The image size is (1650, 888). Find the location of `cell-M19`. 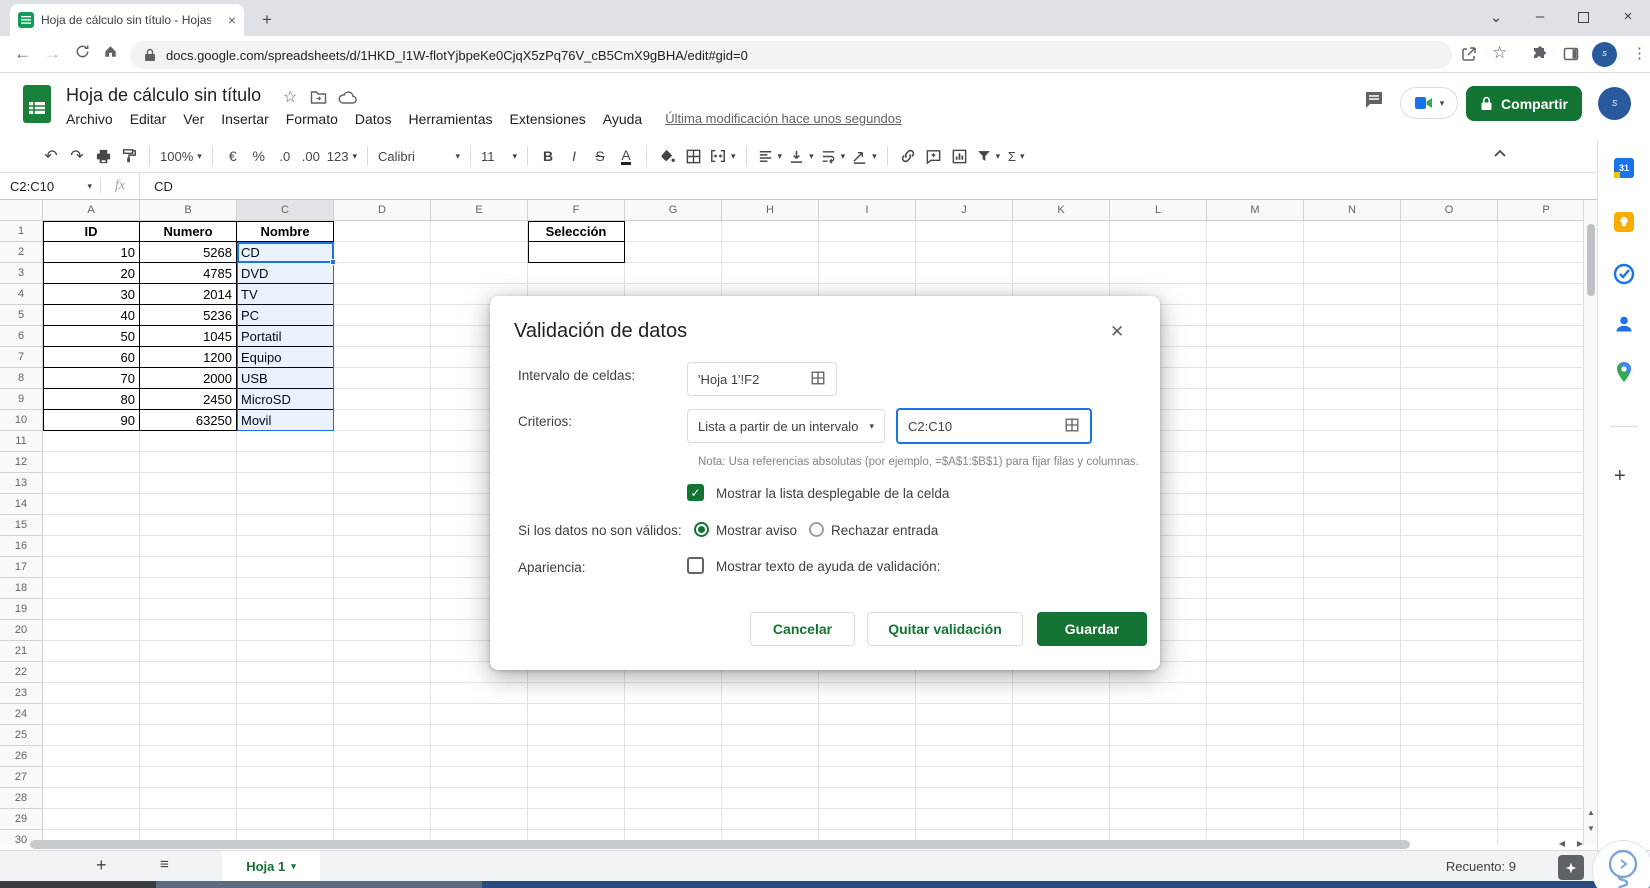

cell-M19 is located at coordinates (1255, 609).